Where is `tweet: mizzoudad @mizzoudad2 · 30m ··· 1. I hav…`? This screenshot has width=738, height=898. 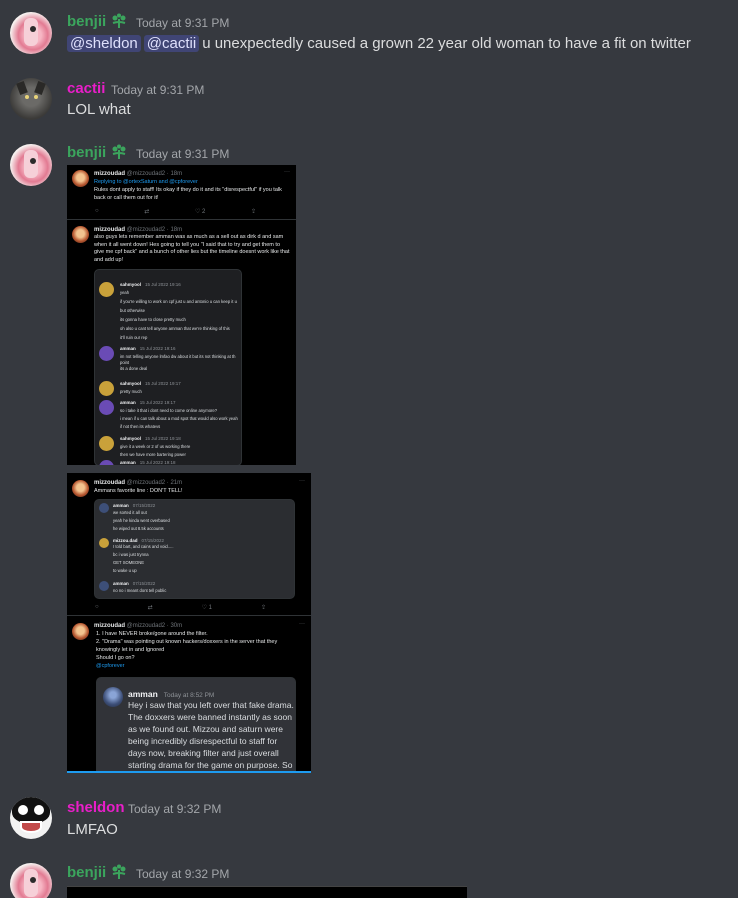 tweet: mizzoudad @mizzoudad2 · 30m ··· 1. I hav… is located at coordinates (189, 694).